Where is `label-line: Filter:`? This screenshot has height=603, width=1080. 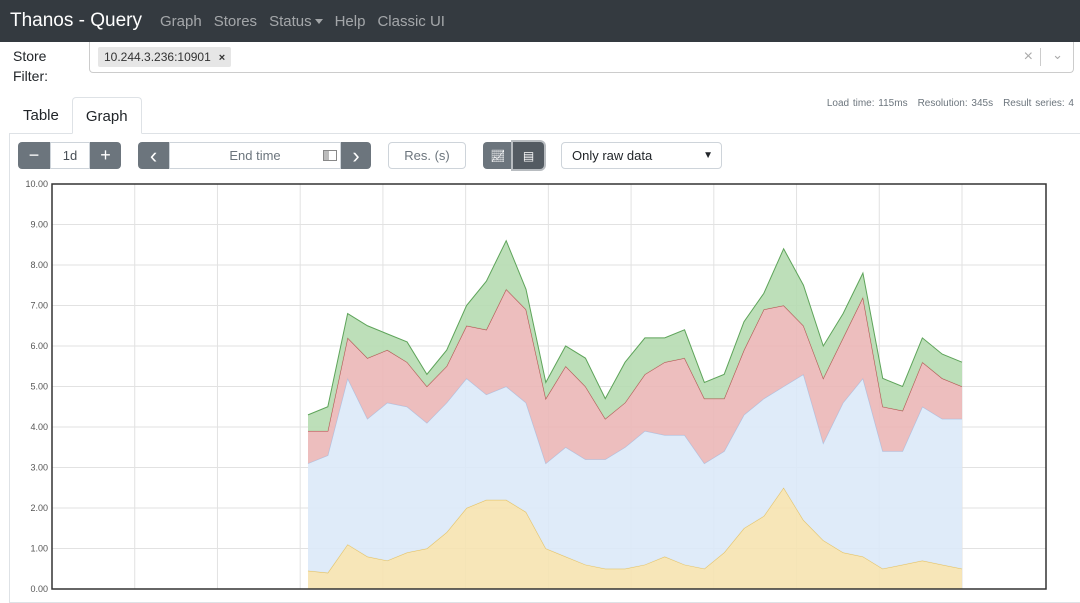
label-line: Filter: is located at coordinates (30, 76).